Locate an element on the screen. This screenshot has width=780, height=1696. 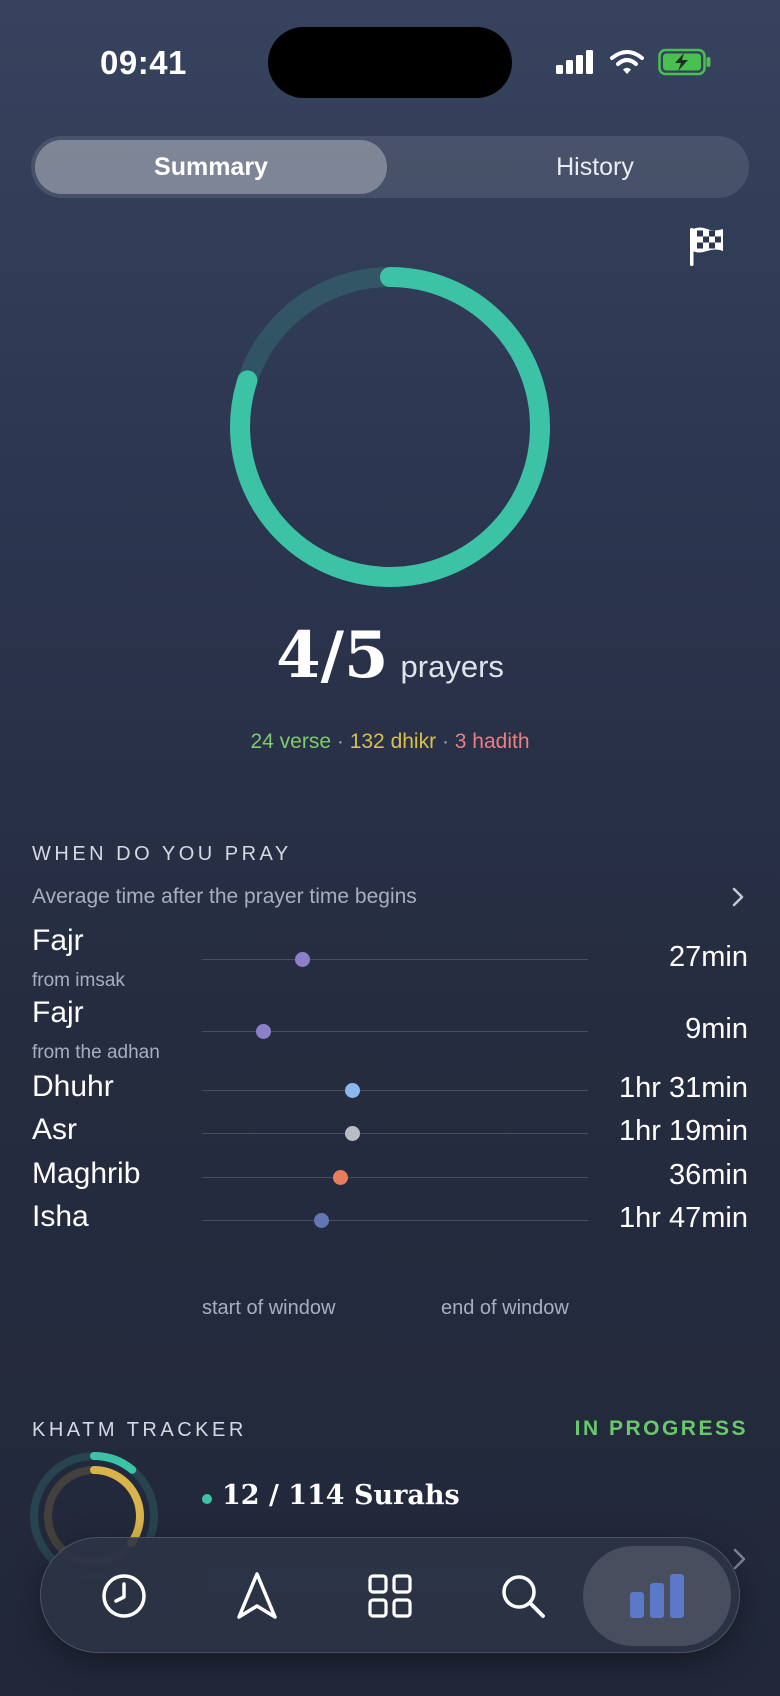
khatm-surah-count: 12 / 114 Surahs is located at coordinates (341, 1495).